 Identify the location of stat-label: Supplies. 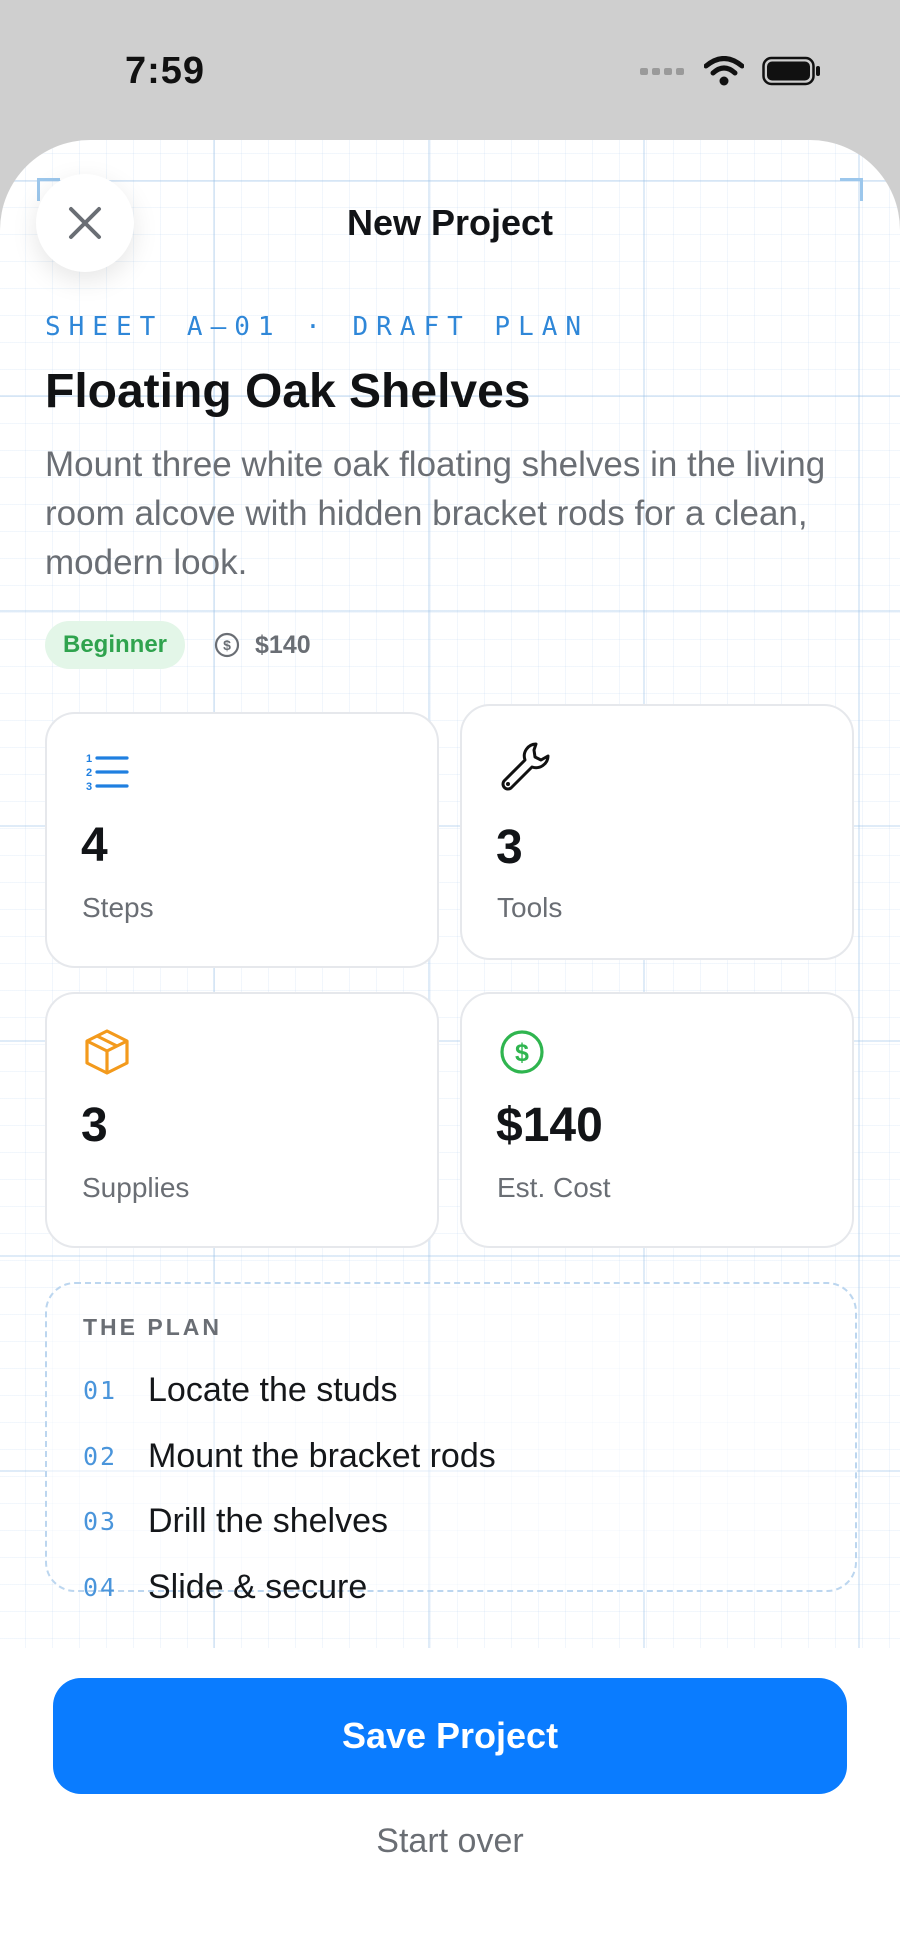
(136, 1187).